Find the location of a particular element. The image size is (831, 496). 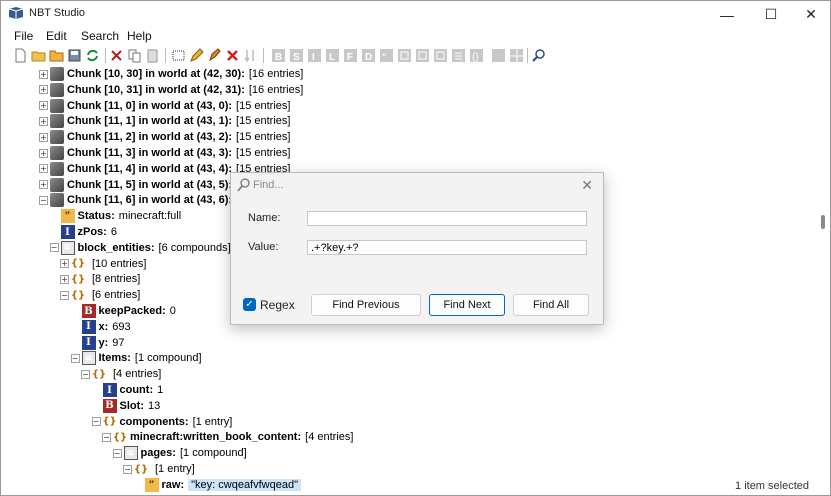

tree-row: −{} [6 entries] is located at coordinates (100, 295).